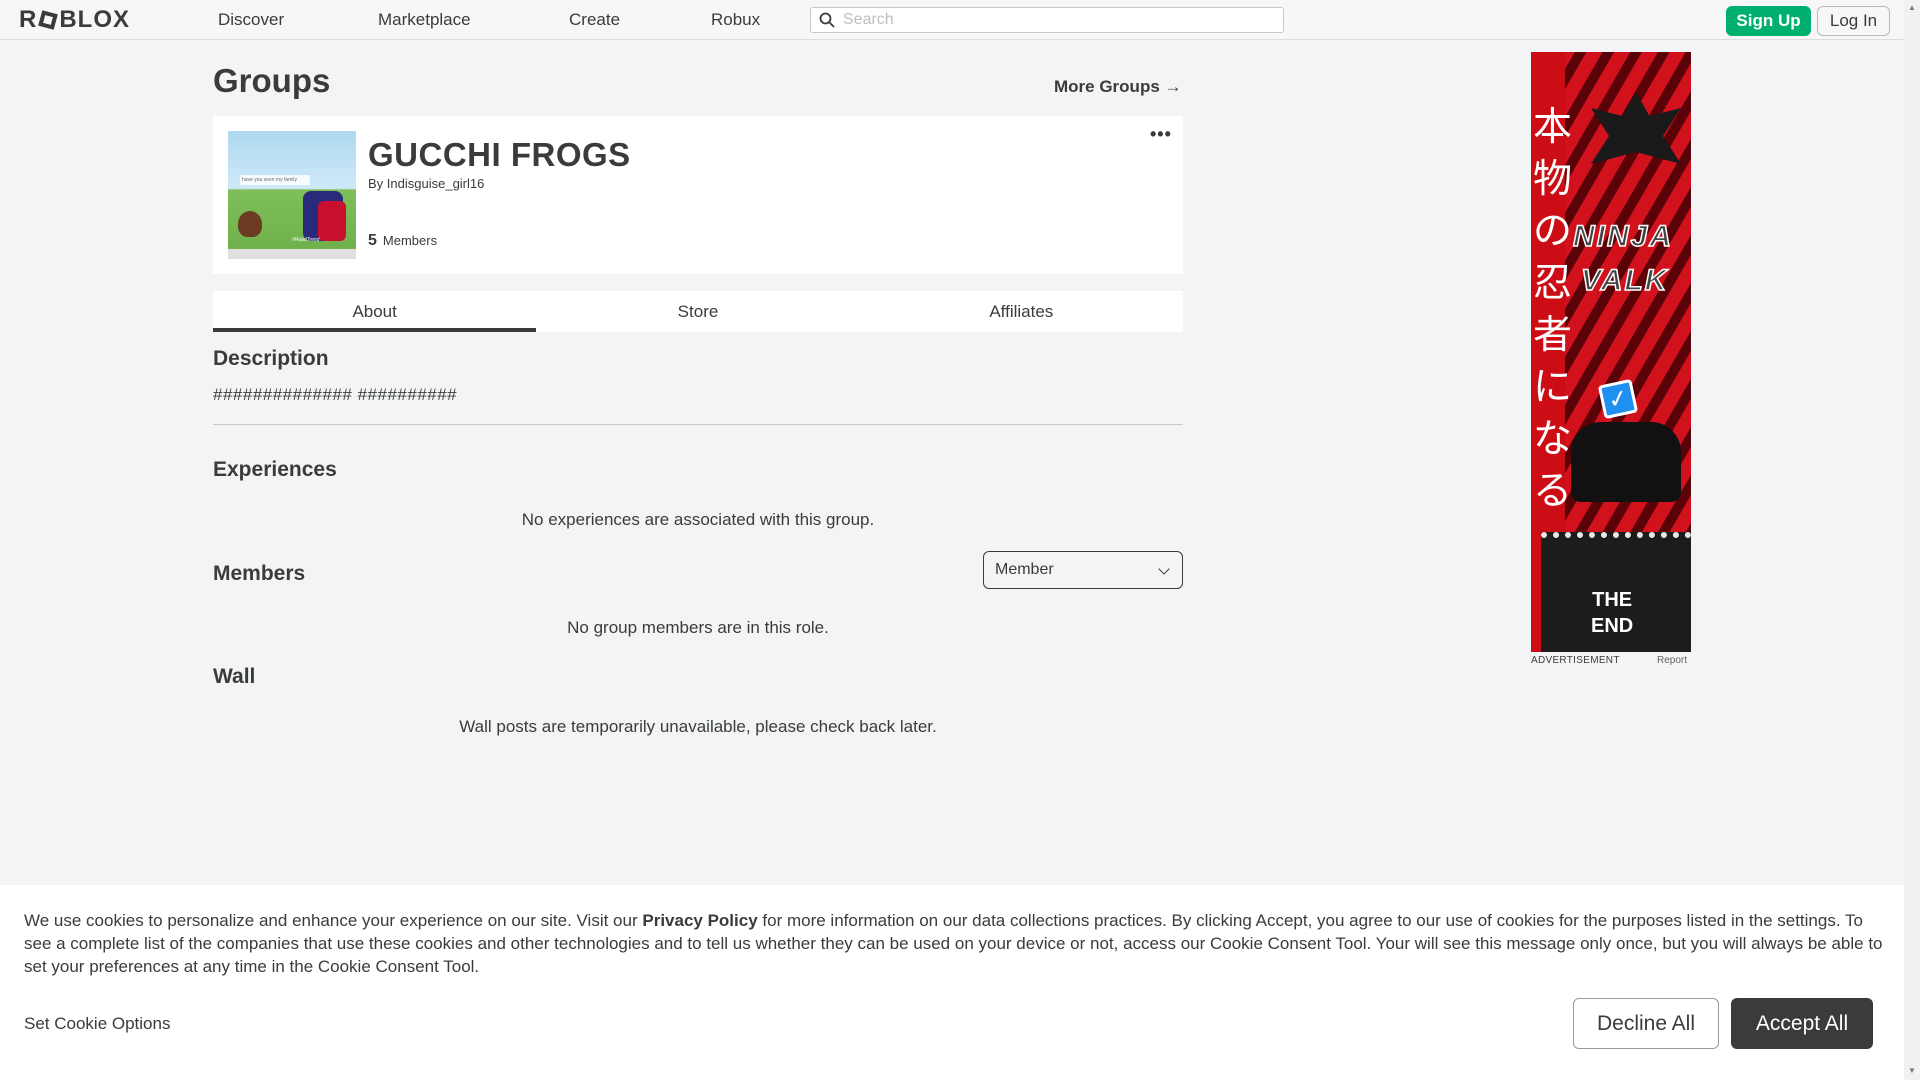 The height and width of the screenshot is (1080, 1920). I want to click on nav-discover: Discover, so click(251, 20).